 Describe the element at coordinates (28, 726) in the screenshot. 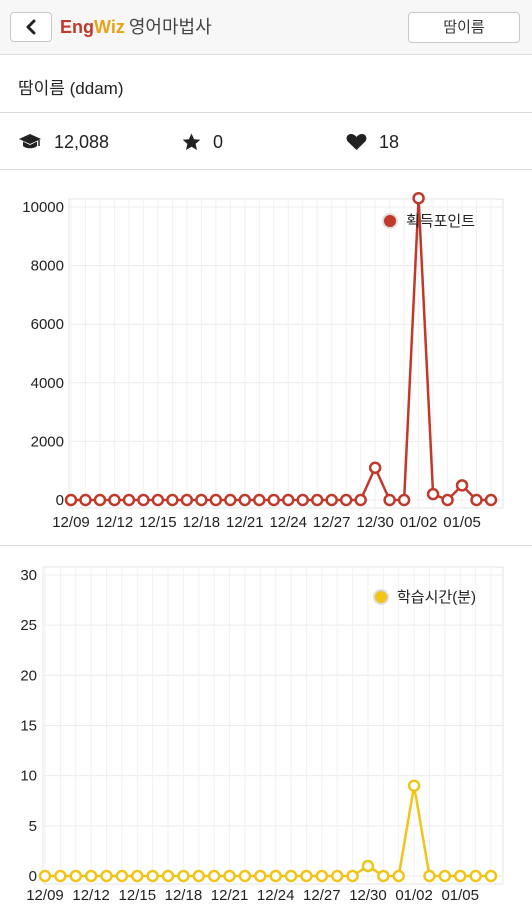

I see `y-tick-label: 15` at that location.